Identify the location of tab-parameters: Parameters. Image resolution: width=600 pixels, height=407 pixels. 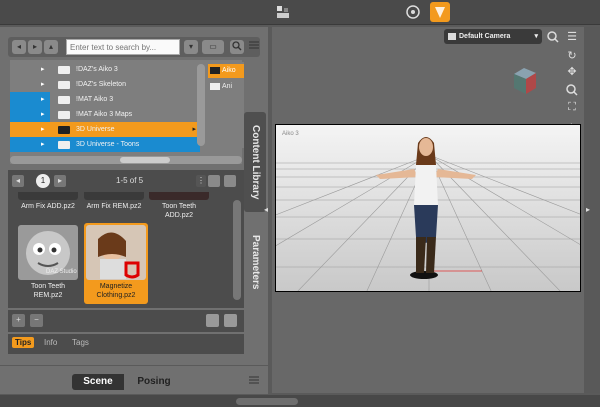
(255, 262).